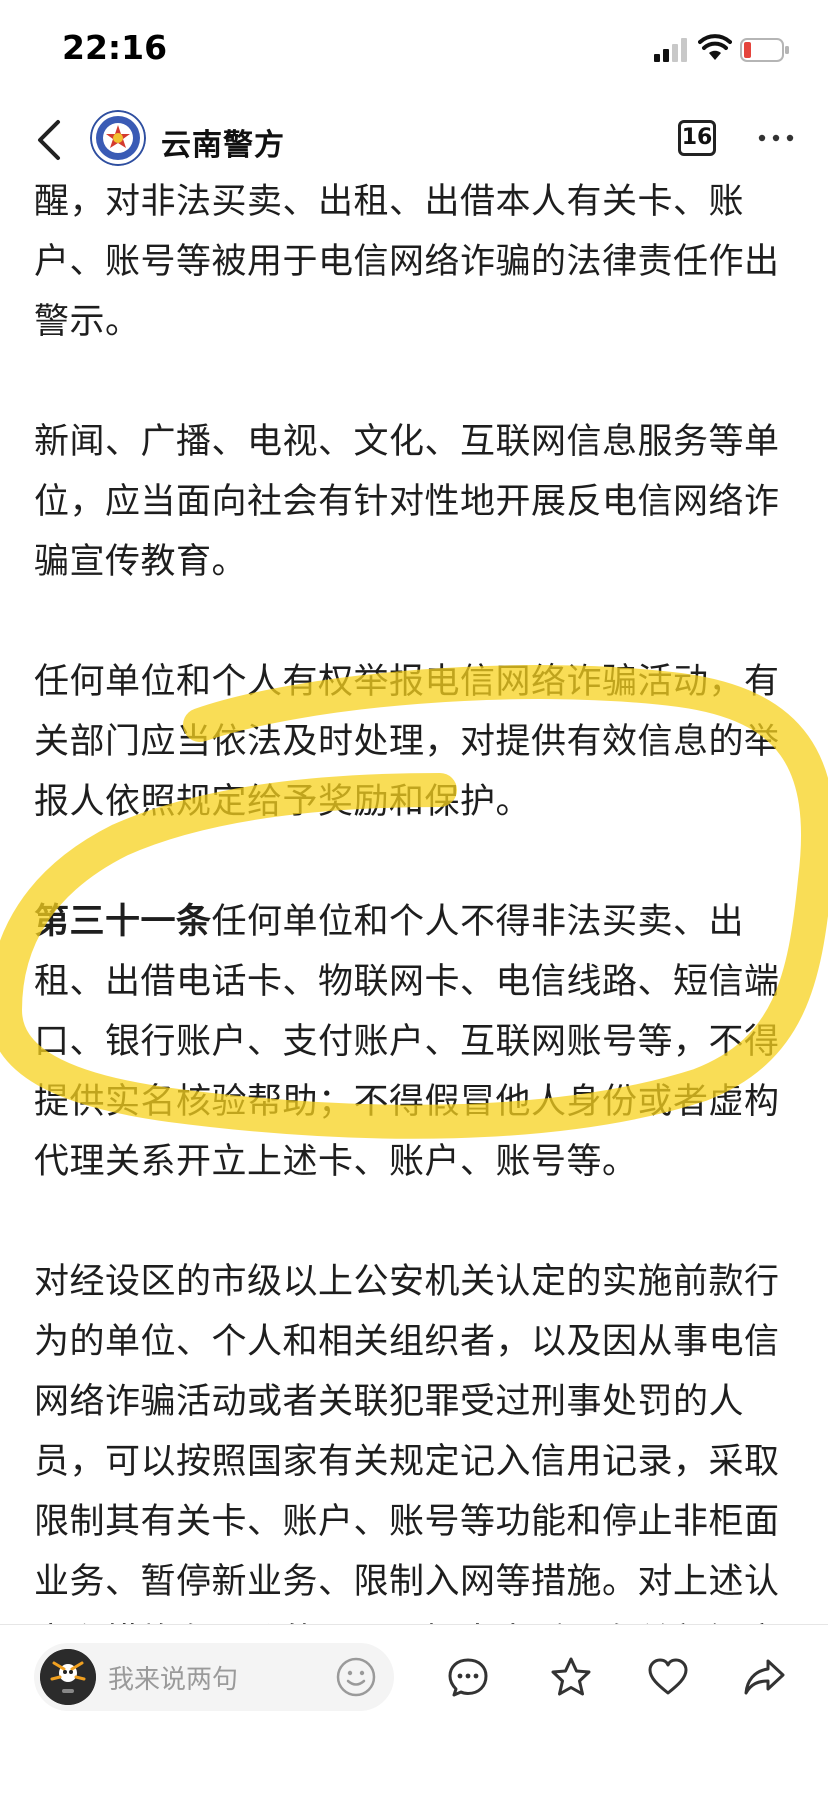 The height and width of the screenshot is (1793, 828). I want to click on police-badge-avatar, so click(118, 138).